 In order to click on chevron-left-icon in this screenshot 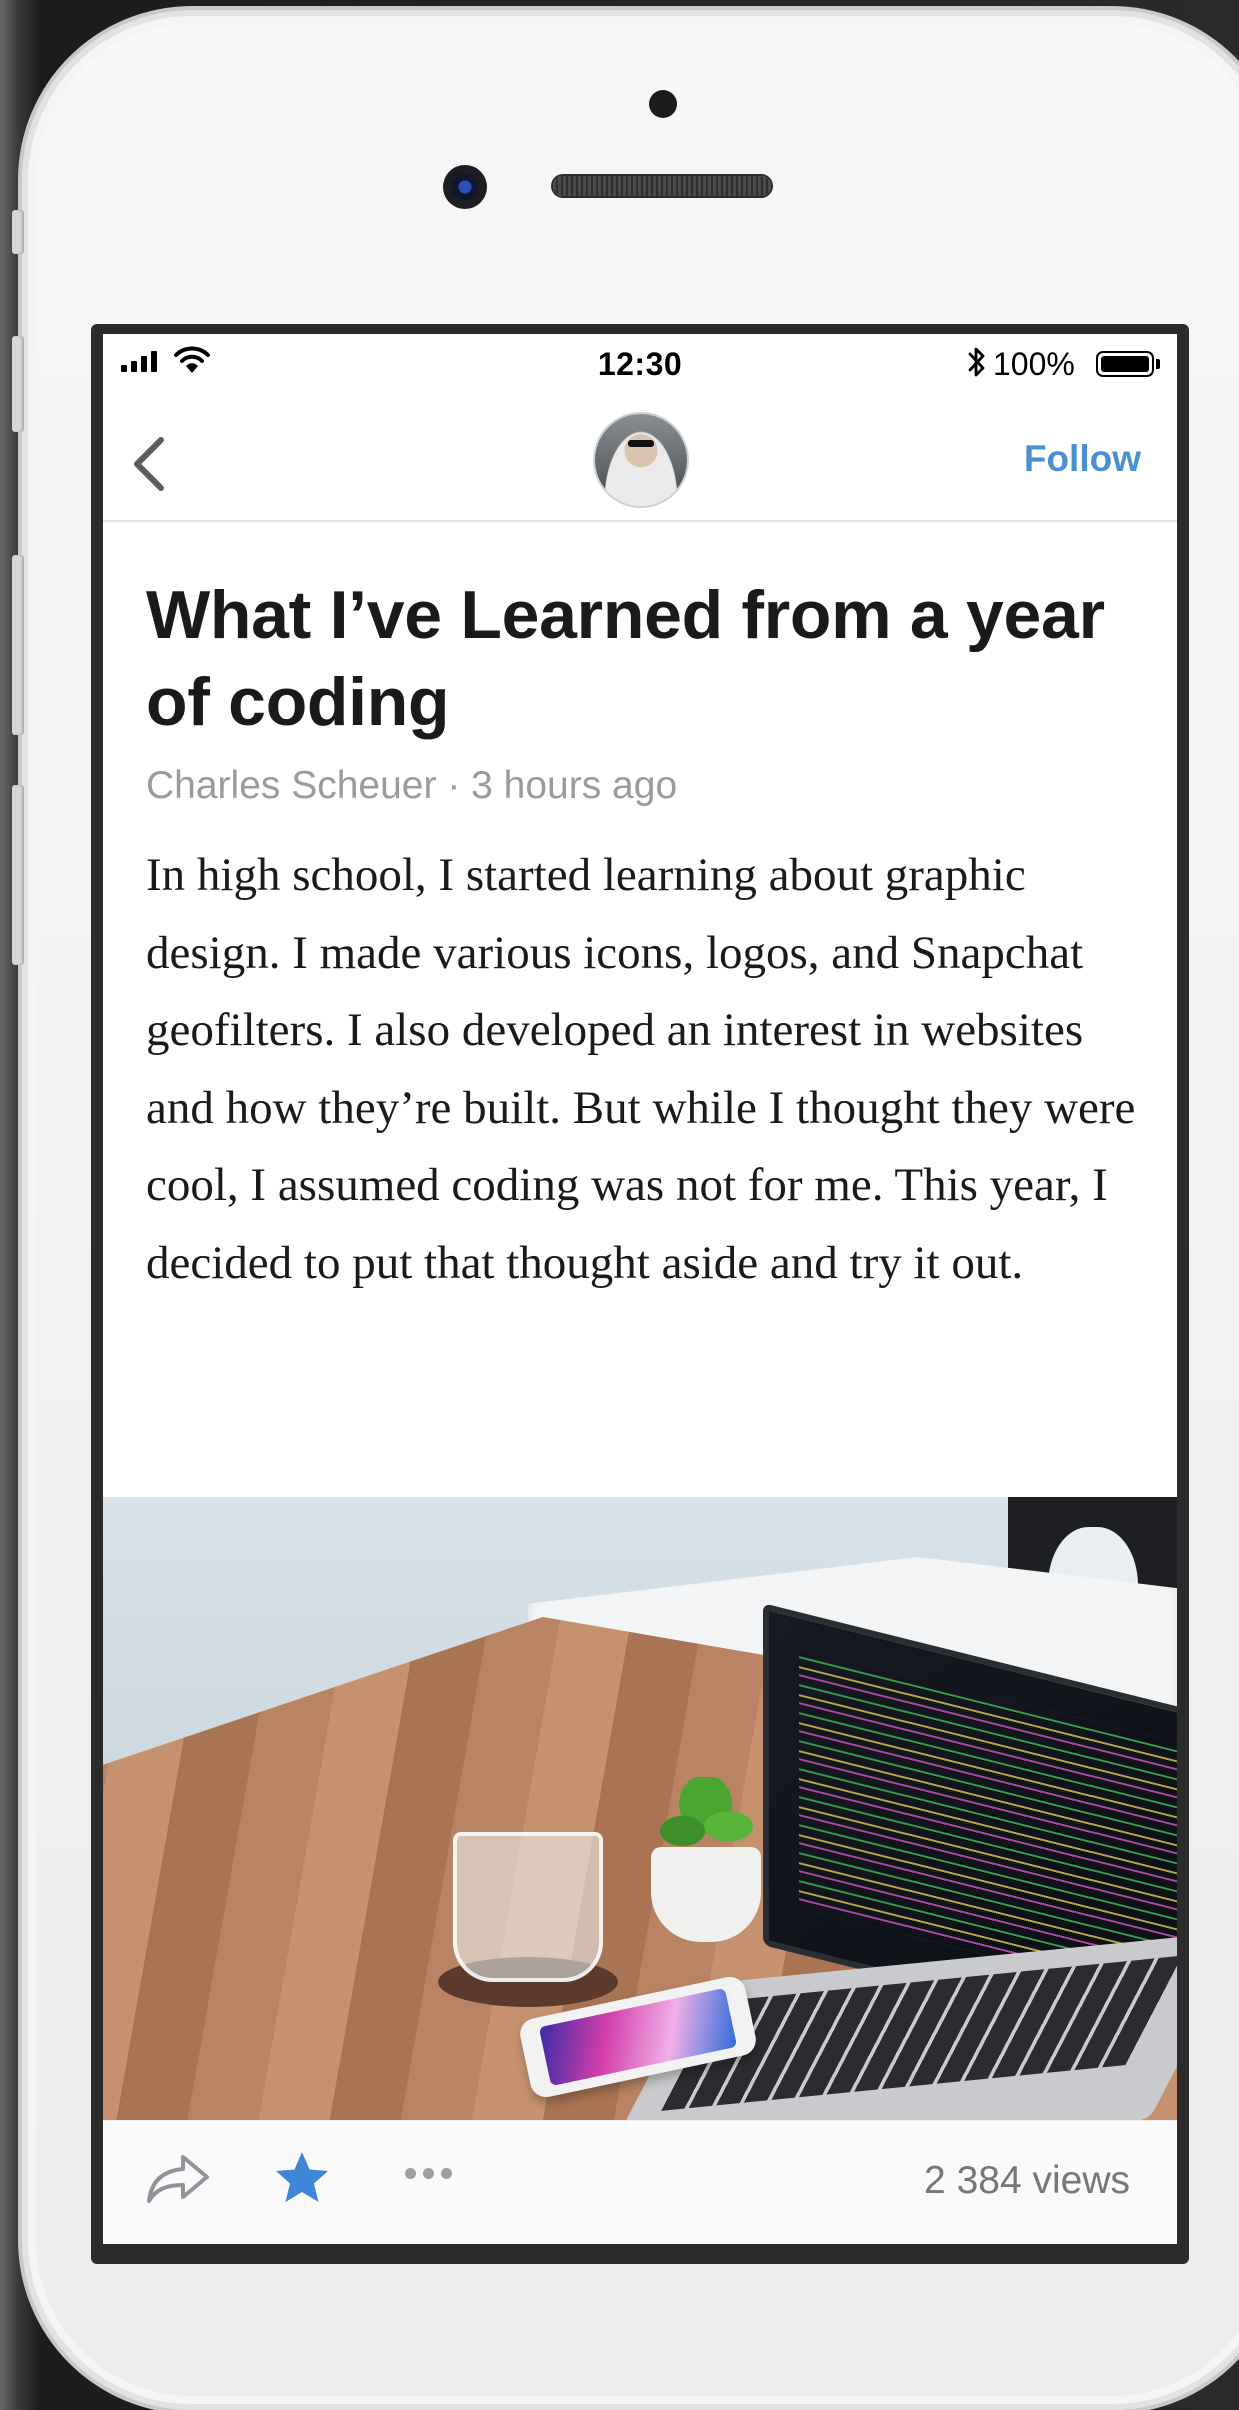, I will do `click(149, 464)`.